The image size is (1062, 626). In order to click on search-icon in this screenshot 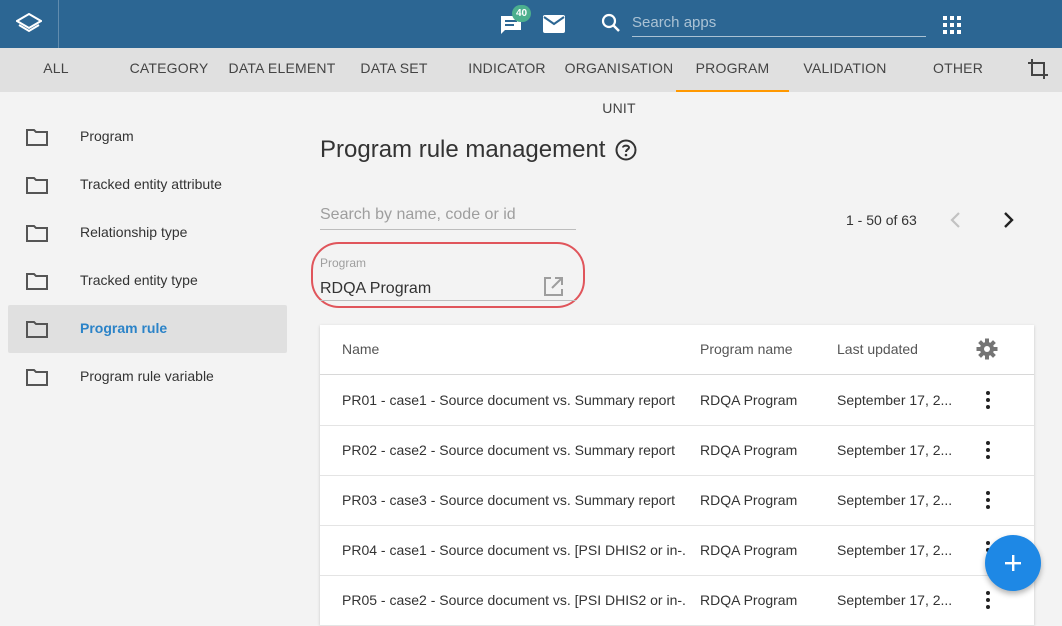, I will do `click(611, 23)`.